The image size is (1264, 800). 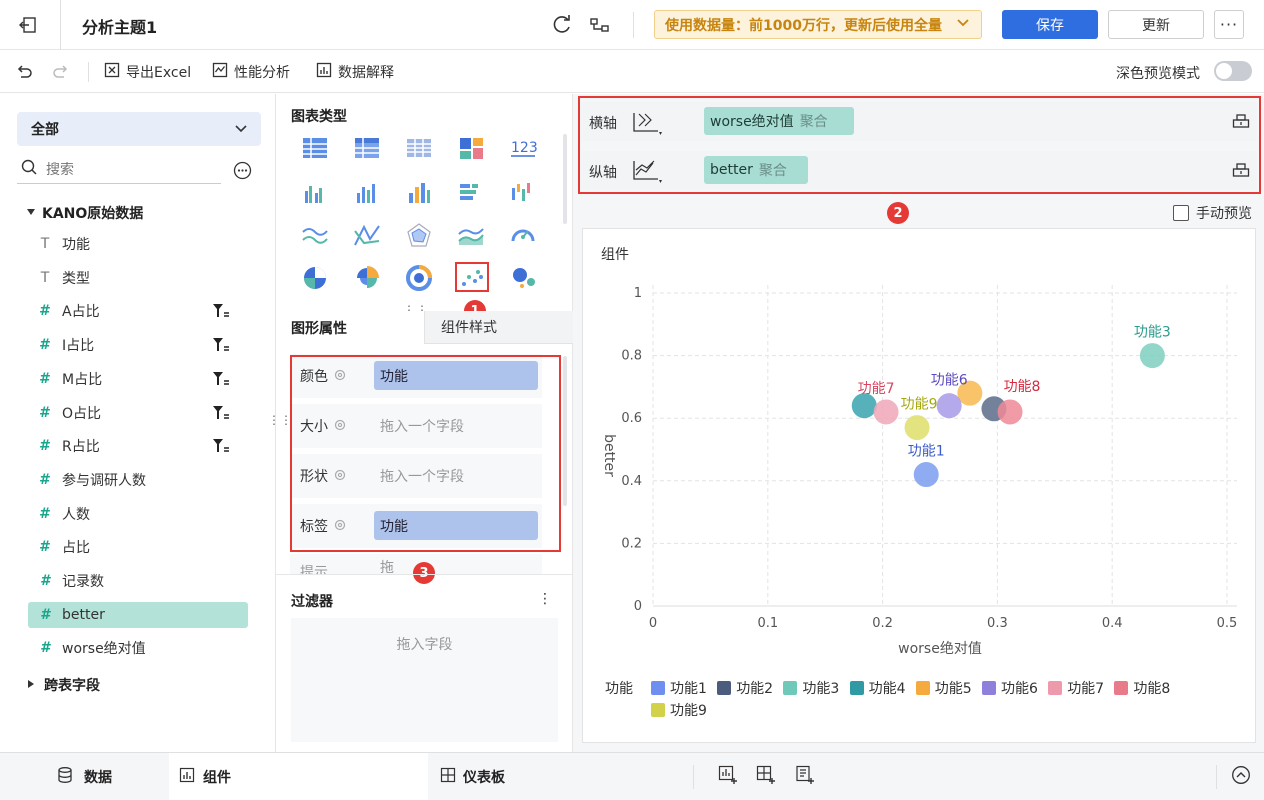 What do you see at coordinates (367, 193) in the screenshot?
I see `stacked-bar-icon` at bounding box center [367, 193].